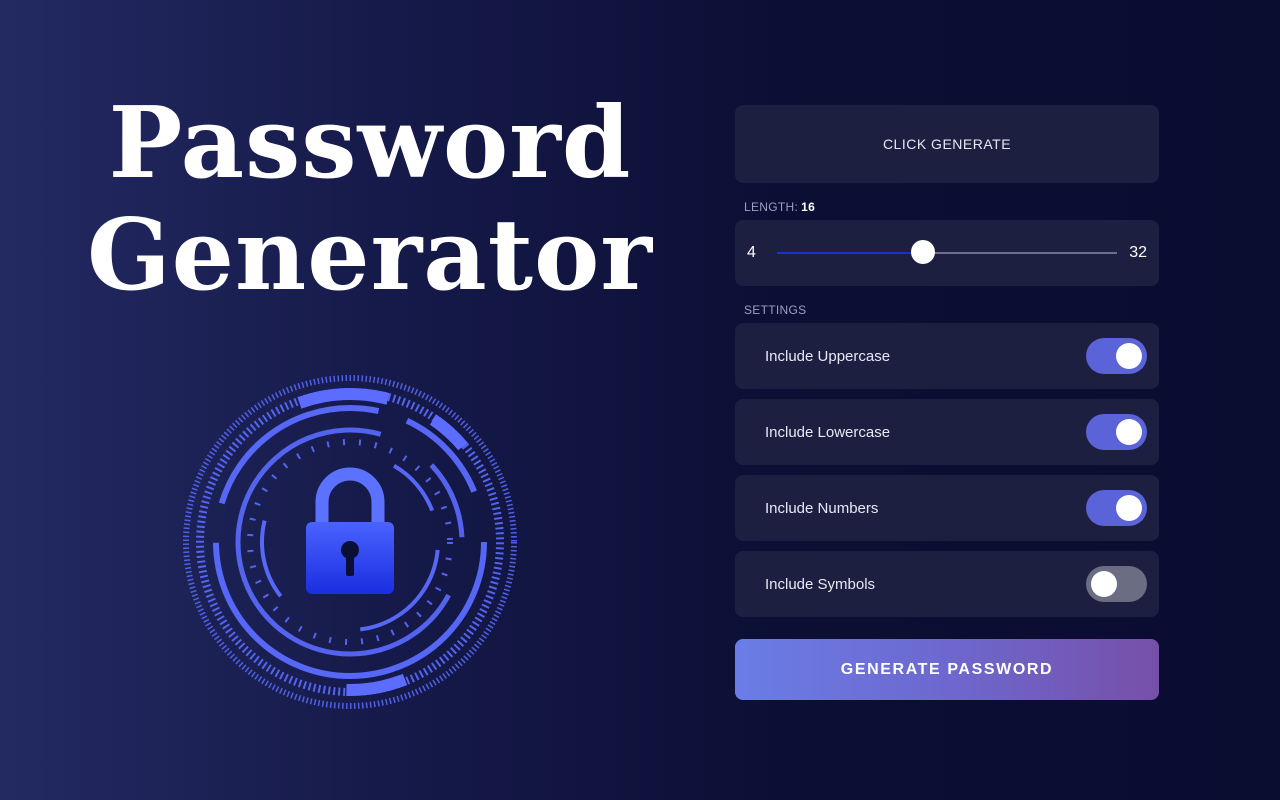 This screenshot has width=1280, height=800. Describe the element at coordinates (828, 356) in the screenshot. I see `setting-uppercase-label: Include Uppercase` at that location.